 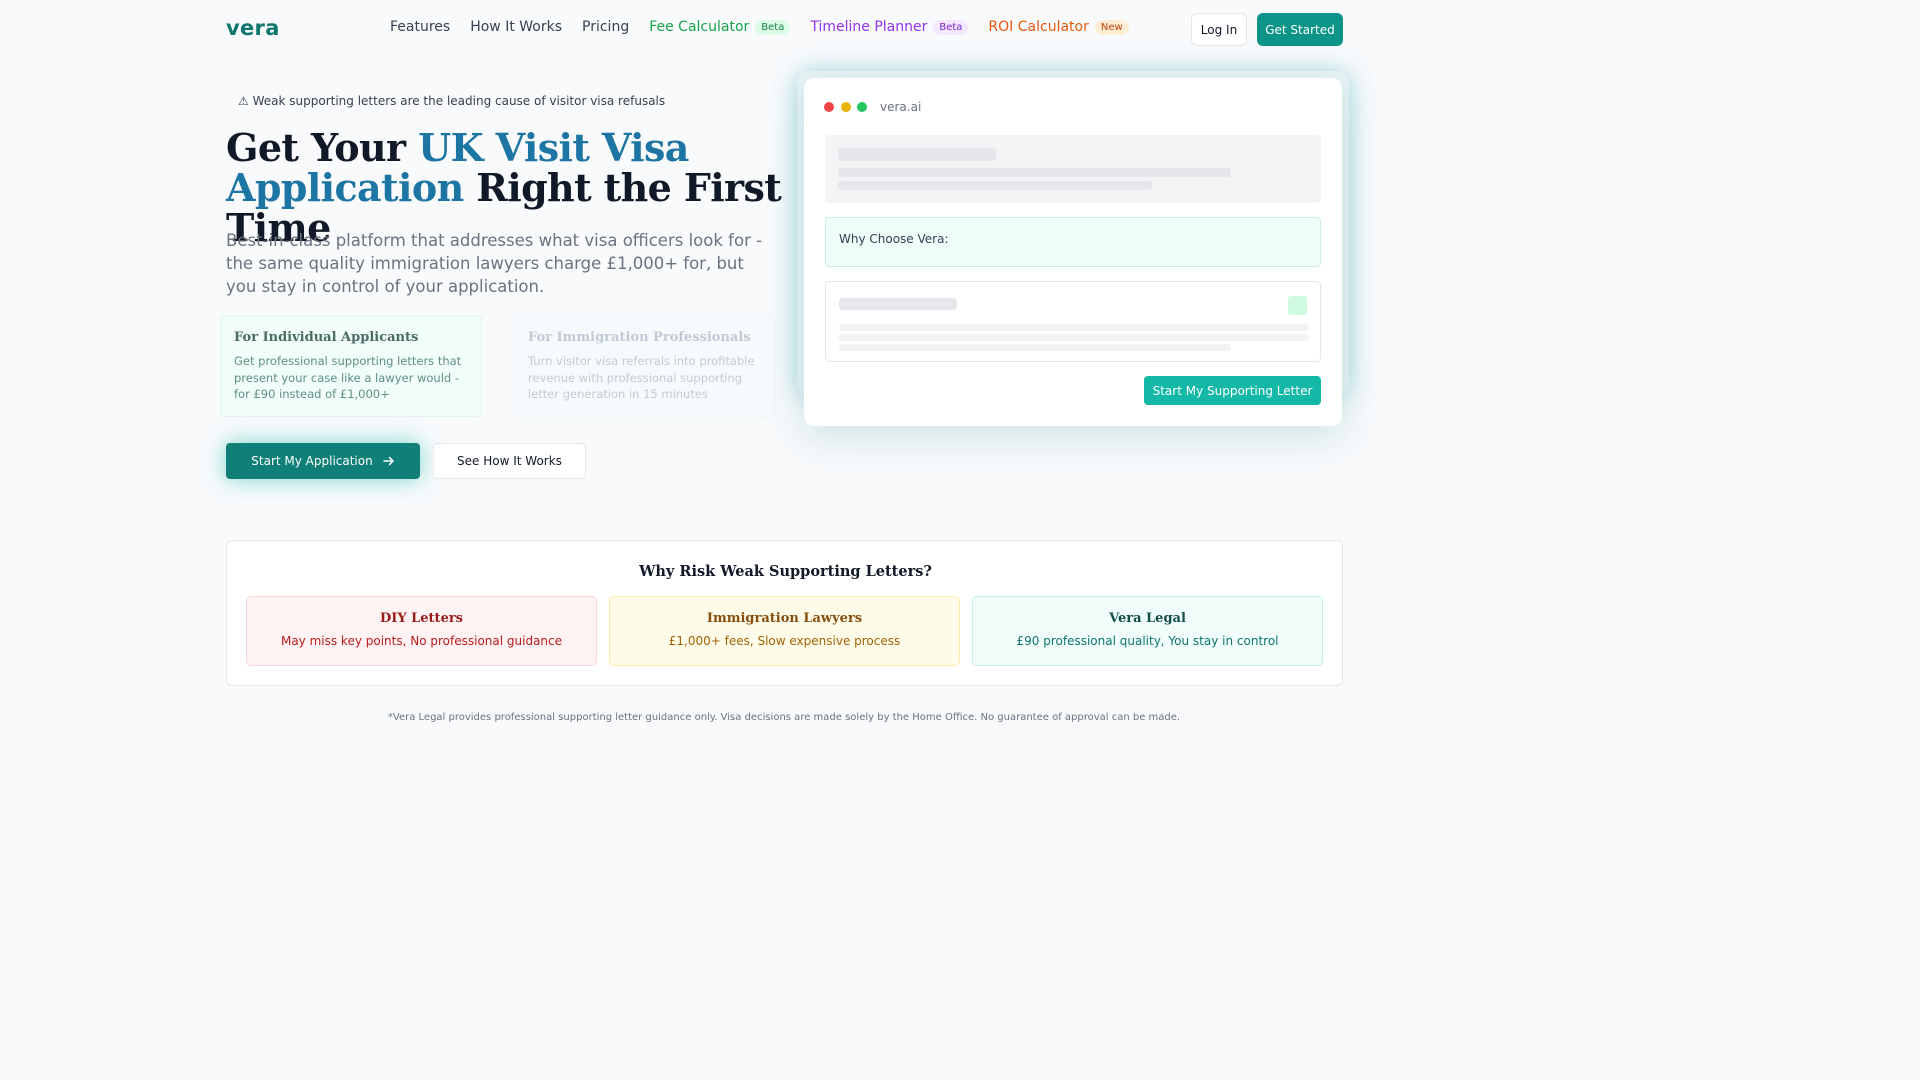 I want to click on nav-link-label: Timeline Planner, so click(x=869, y=27).